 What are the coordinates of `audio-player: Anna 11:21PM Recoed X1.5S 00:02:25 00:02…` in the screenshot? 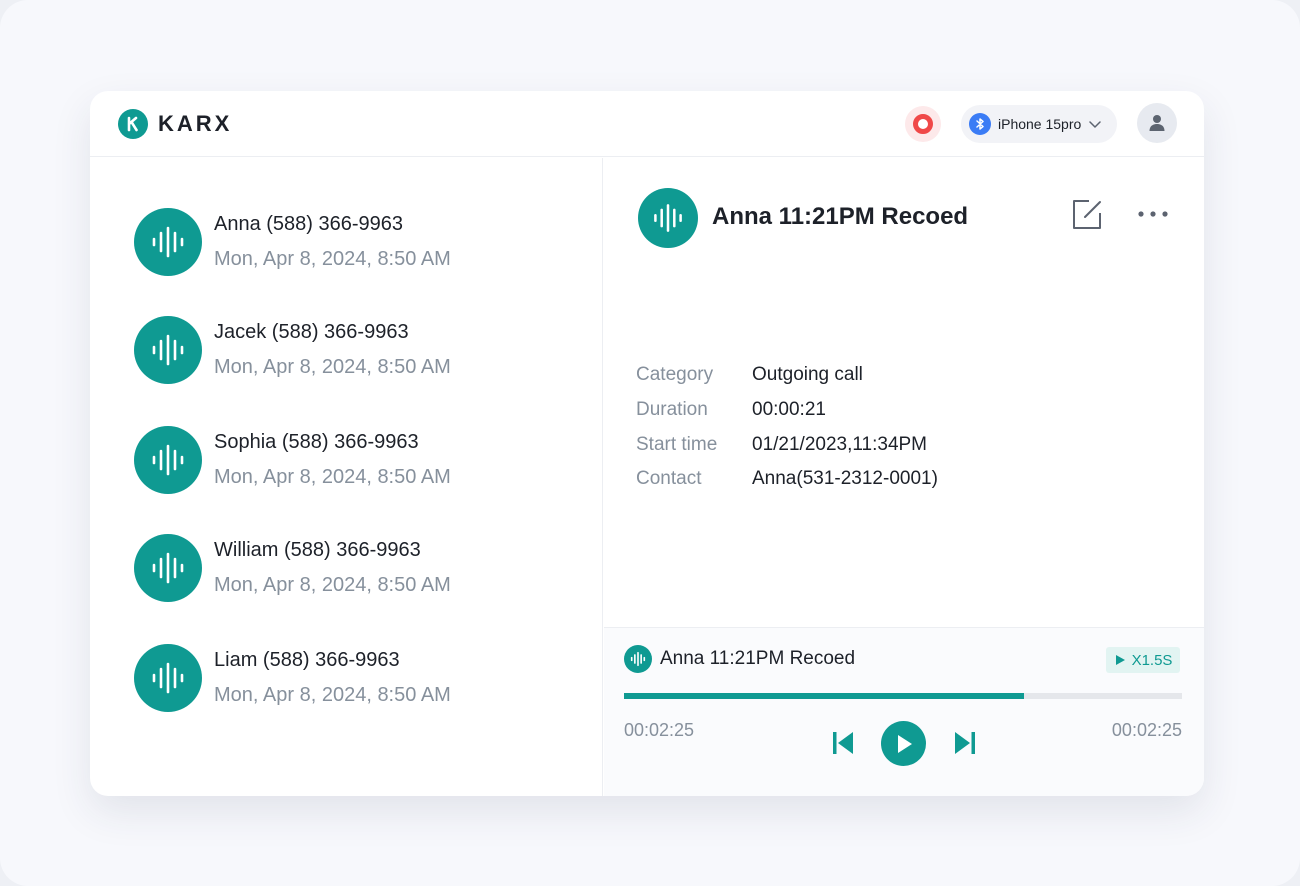 It's located at (904, 711).